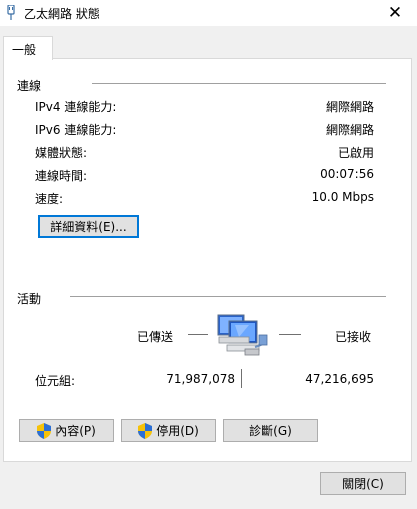  Describe the element at coordinates (353, 337) in the screenshot. I see `received-label: 已接收` at that location.